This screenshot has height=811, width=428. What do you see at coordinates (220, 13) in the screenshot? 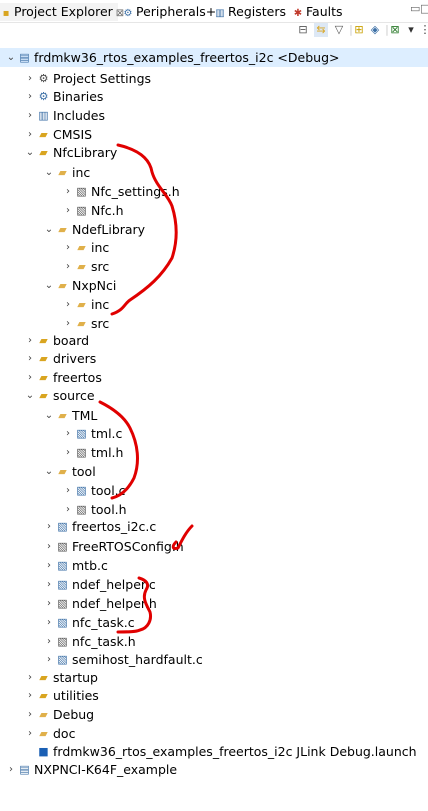
I see `registers-icon: ▥` at bounding box center [220, 13].